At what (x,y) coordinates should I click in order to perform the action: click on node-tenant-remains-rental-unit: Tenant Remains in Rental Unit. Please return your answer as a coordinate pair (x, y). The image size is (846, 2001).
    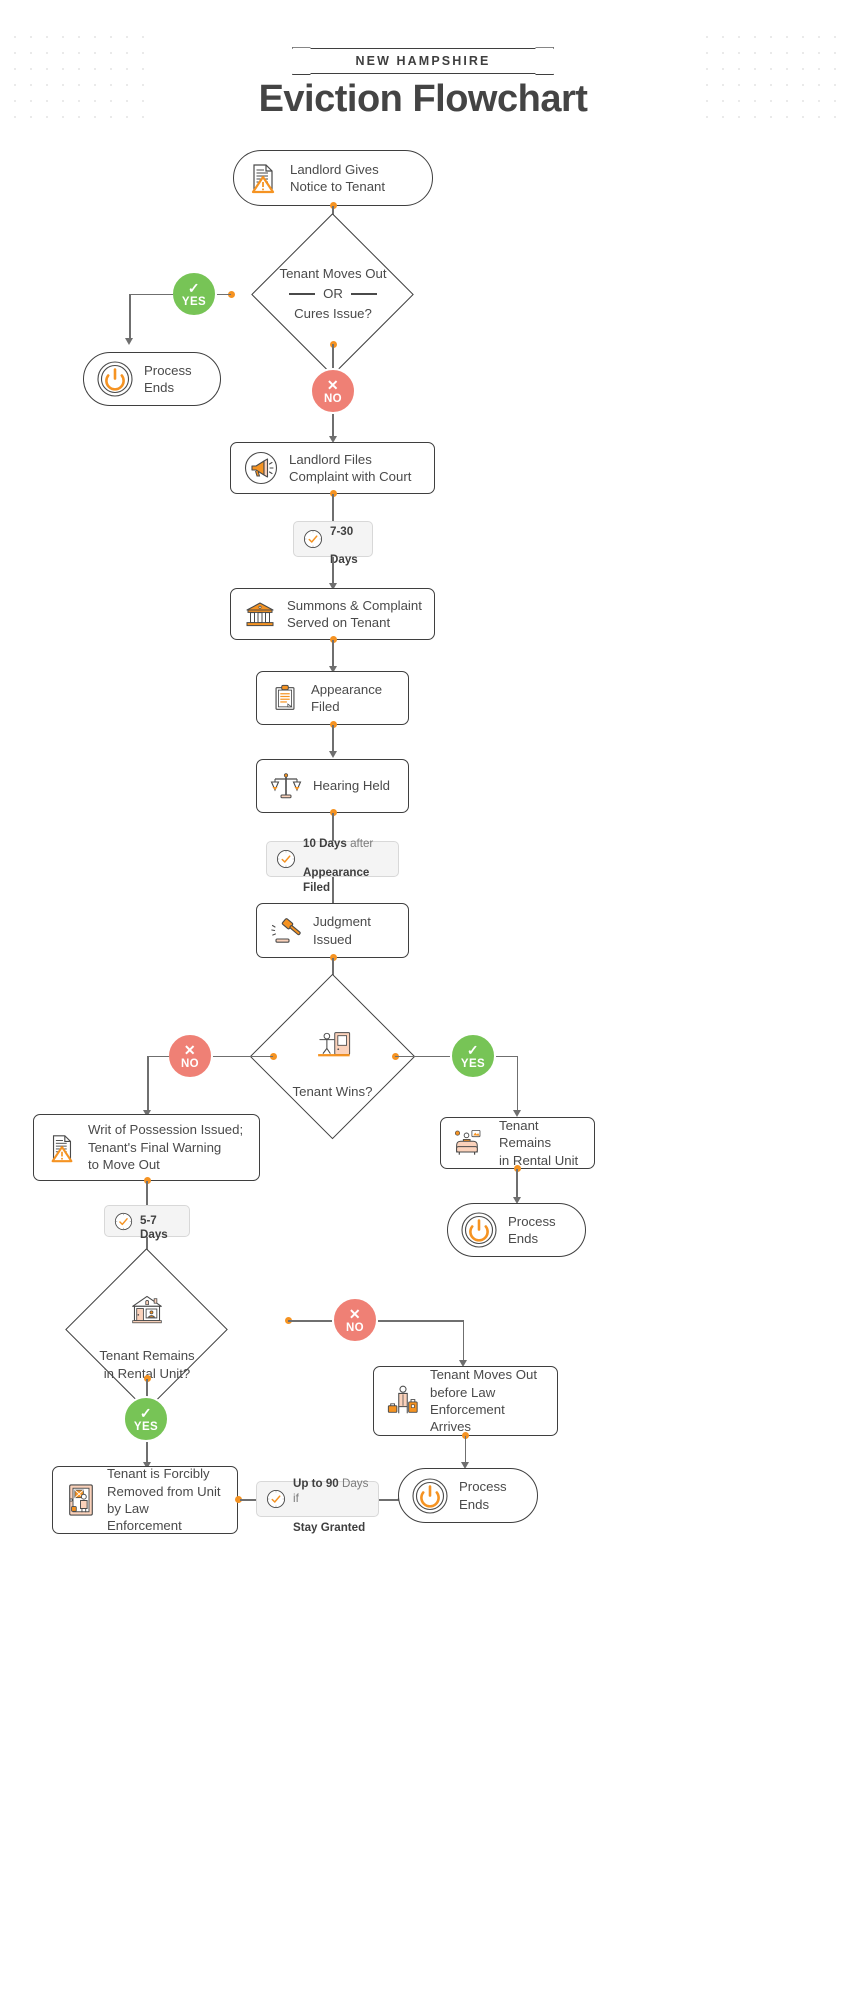
    Looking at the image, I should click on (517, 1143).